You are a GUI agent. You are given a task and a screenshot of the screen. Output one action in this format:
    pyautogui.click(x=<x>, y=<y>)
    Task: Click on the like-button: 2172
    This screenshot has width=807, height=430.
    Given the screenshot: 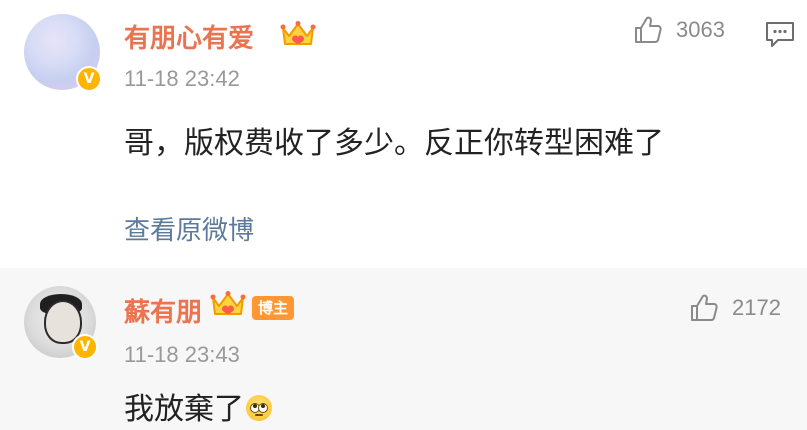 What is the action you would take?
    pyautogui.click(x=734, y=308)
    